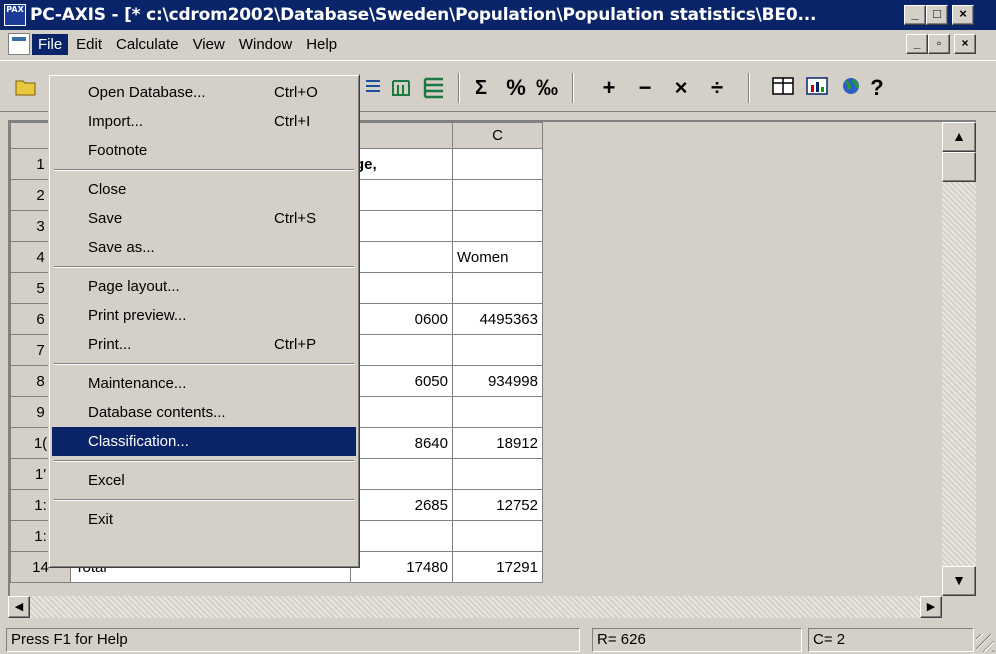 This screenshot has width=996, height=654. Describe the element at coordinates (609, 88) in the screenshot. I see `plus-icon: +` at that location.